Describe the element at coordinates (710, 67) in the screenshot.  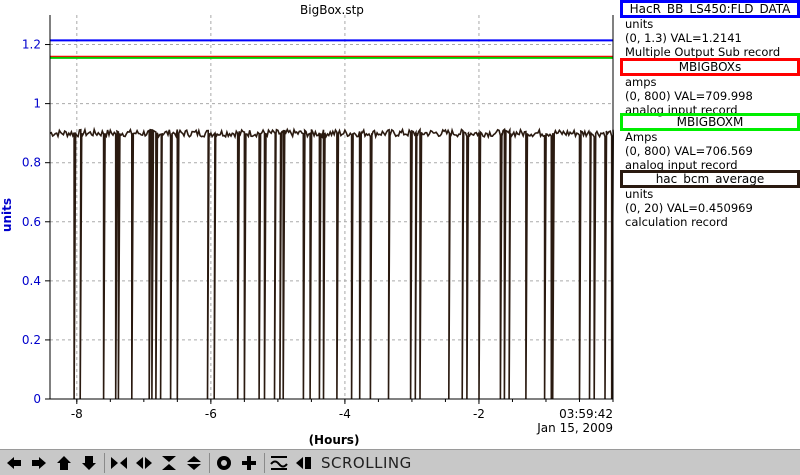
I see `legend-item-header: MBIGBOXs` at that location.